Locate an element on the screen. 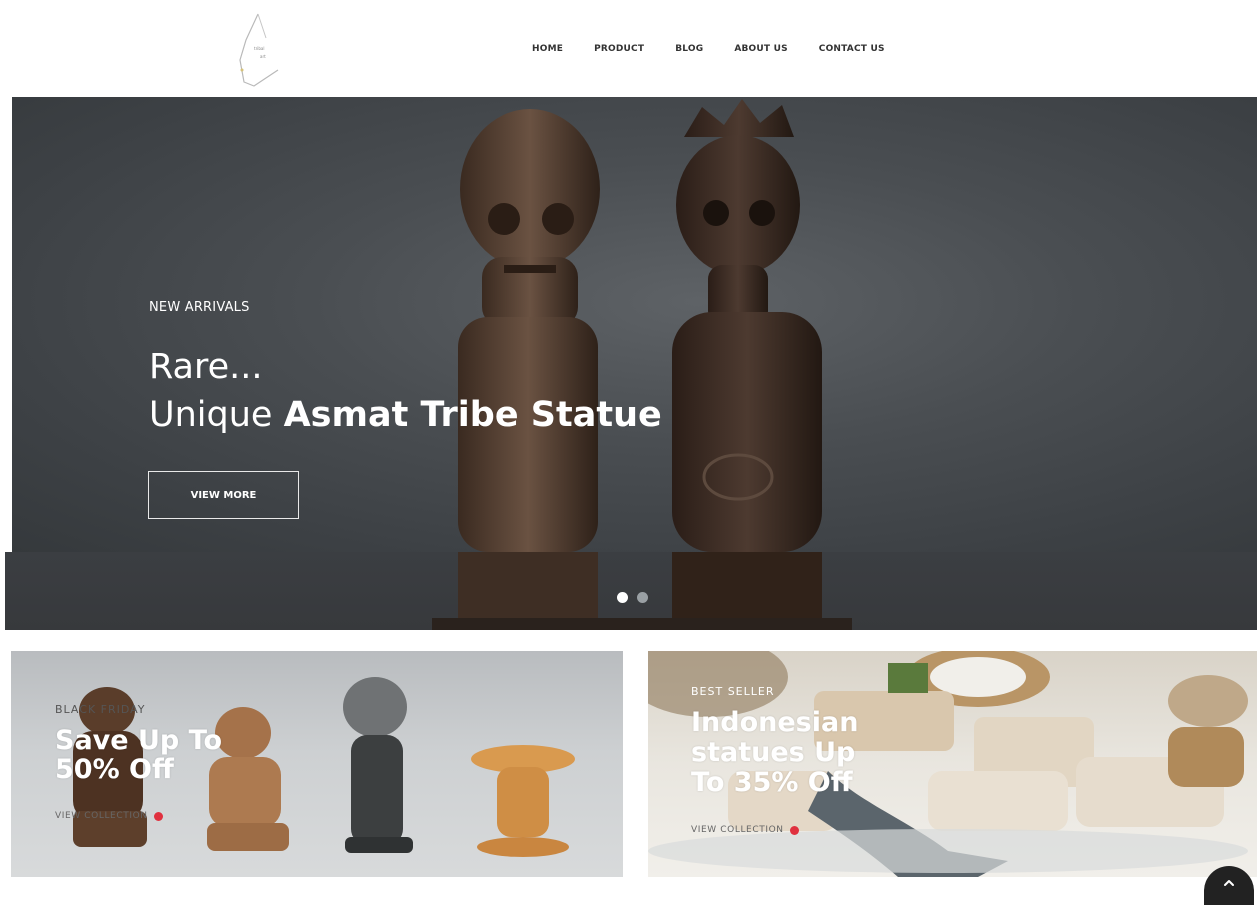  svg-text: tribal is located at coordinates (259, 48).